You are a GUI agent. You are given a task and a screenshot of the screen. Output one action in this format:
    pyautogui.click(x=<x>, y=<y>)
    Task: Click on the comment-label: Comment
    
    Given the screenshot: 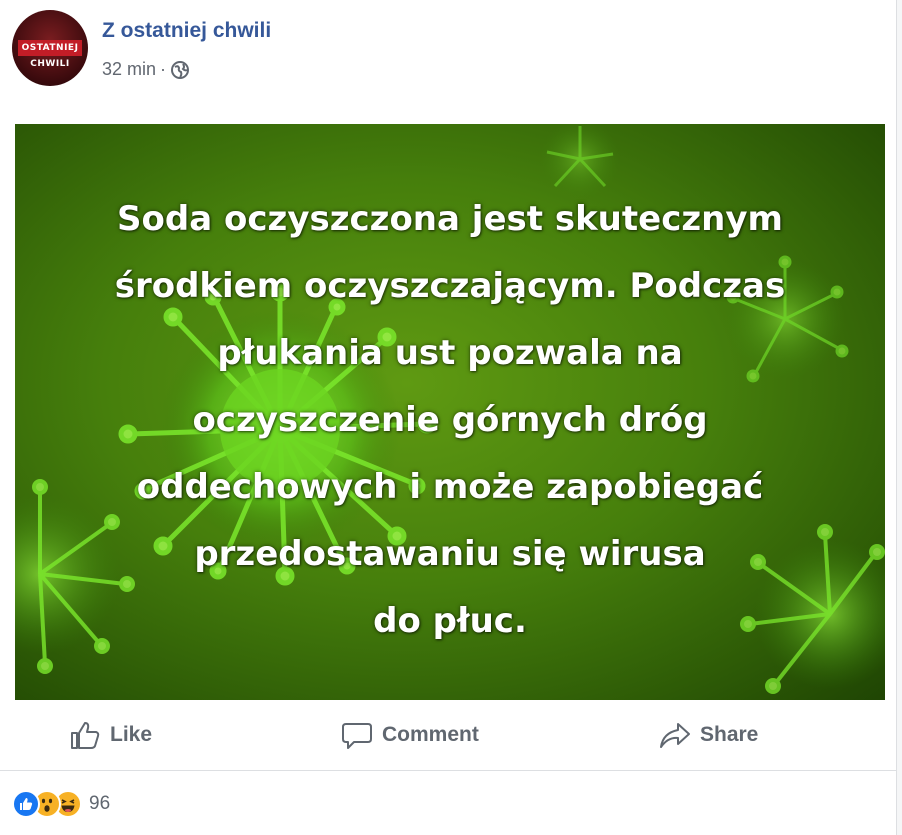 What is the action you would take?
    pyautogui.click(x=430, y=734)
    